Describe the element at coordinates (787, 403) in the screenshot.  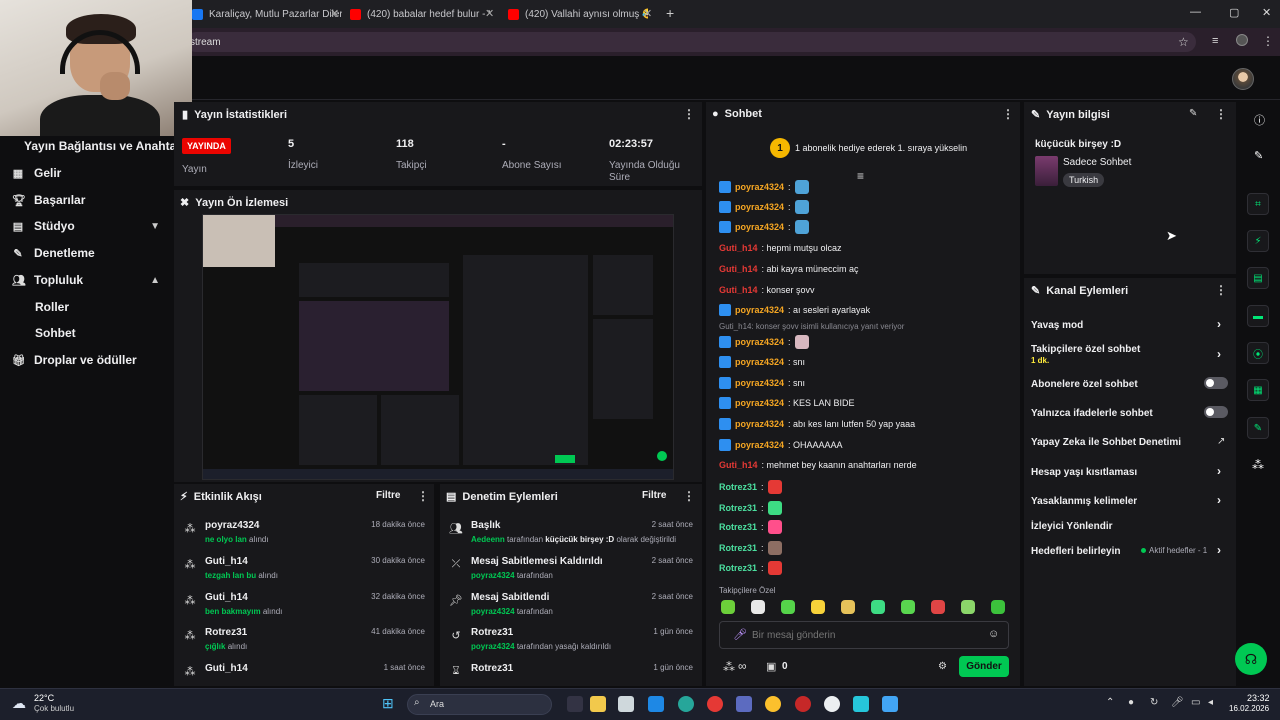
I see `chat-message: poyraz4324: KES LAN BIDE` at that location.